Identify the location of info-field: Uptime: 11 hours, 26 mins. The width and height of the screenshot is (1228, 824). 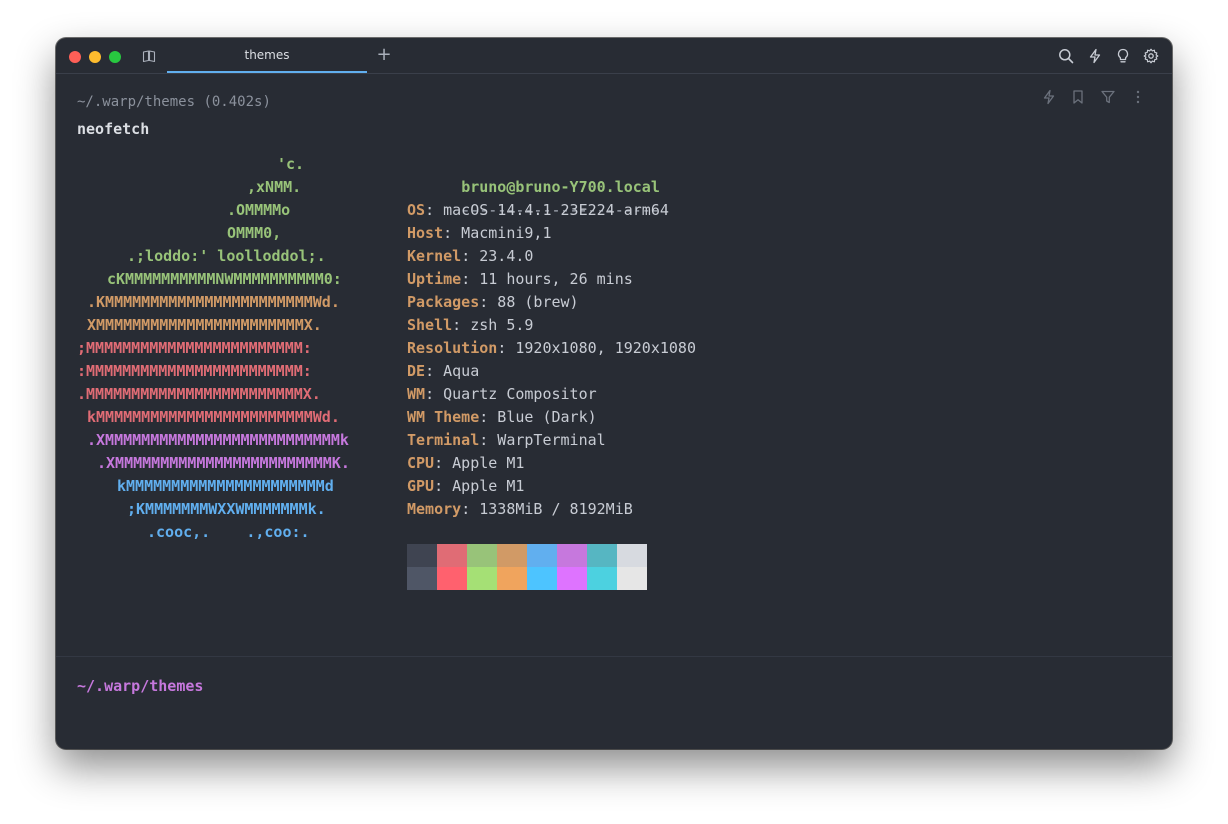
(520, 279).